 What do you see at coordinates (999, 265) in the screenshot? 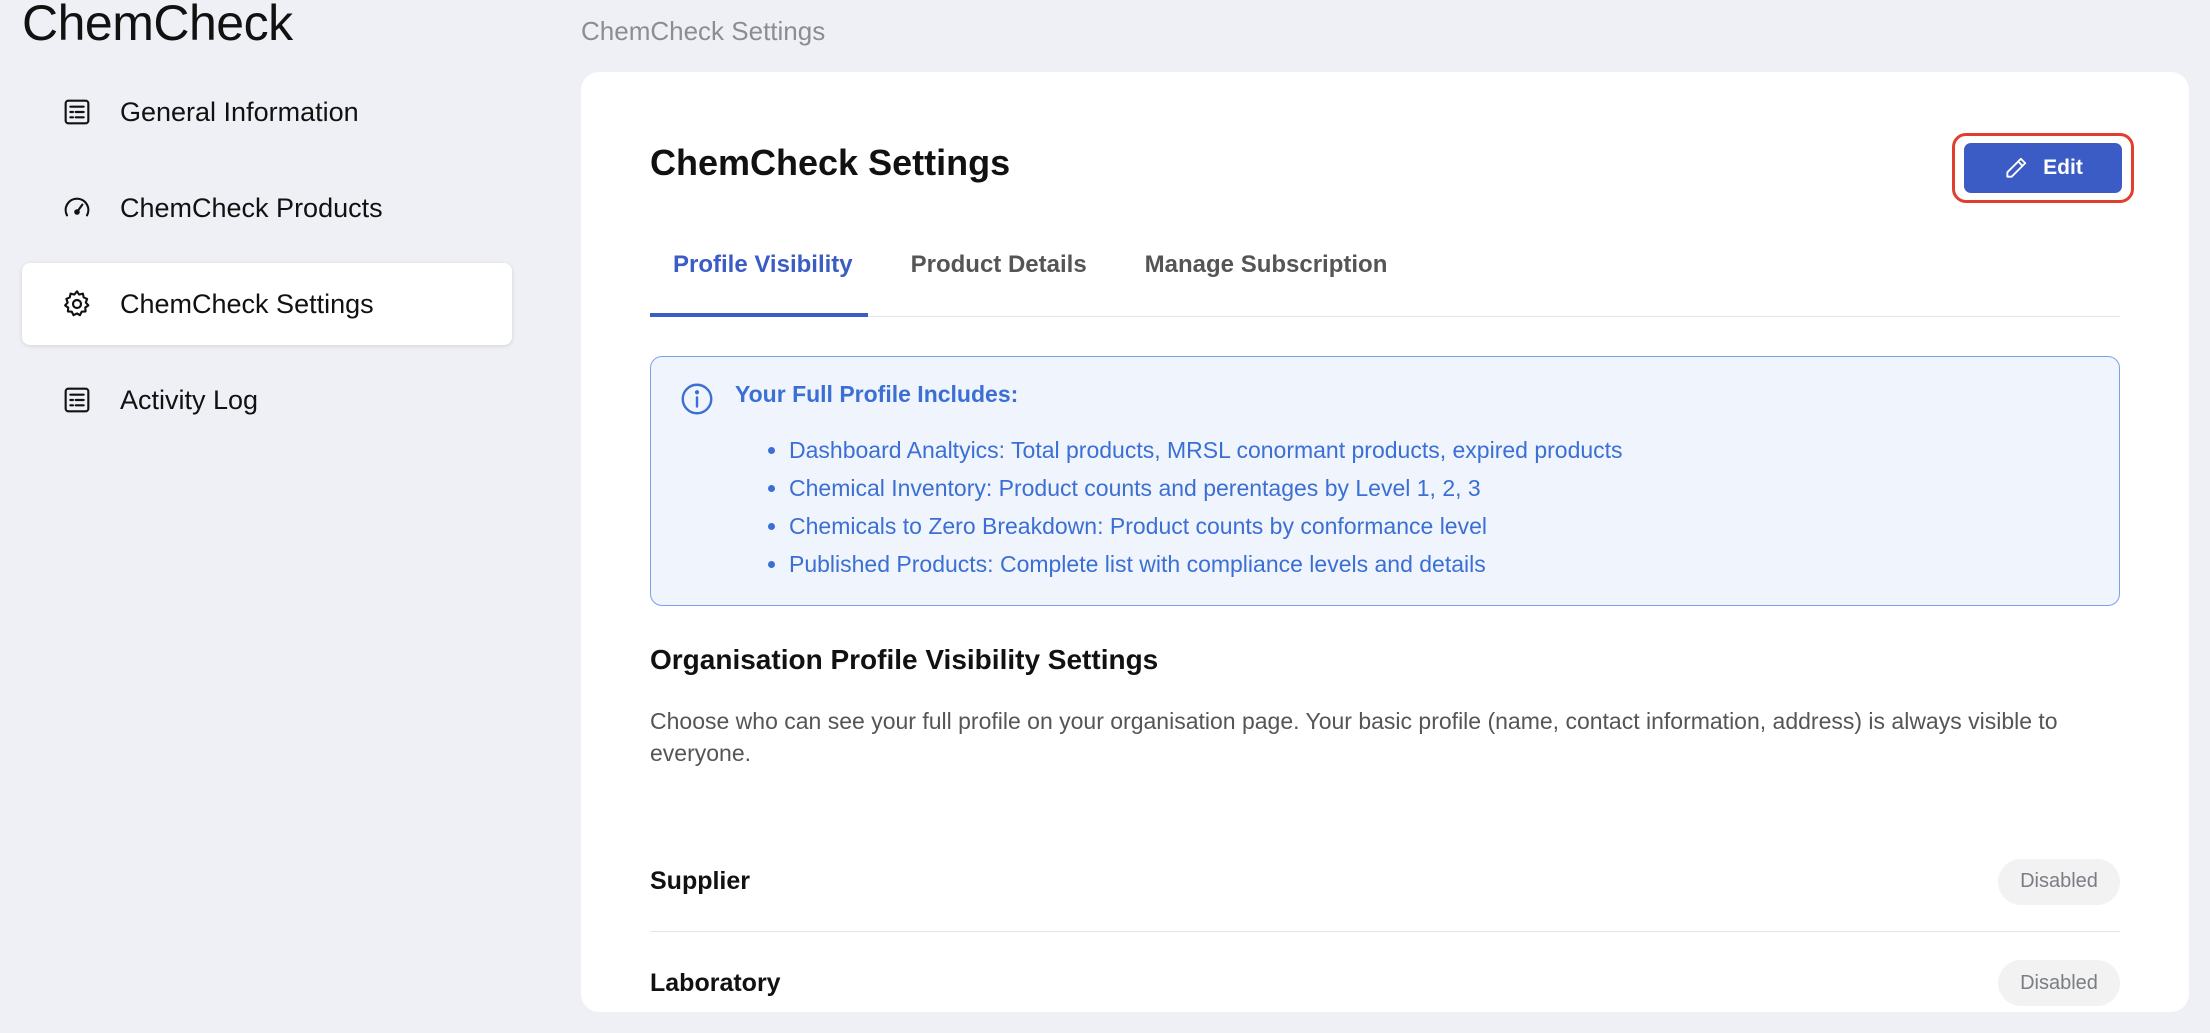
I see `tab-product-details: Product Details` at bounding box center [999, 265].